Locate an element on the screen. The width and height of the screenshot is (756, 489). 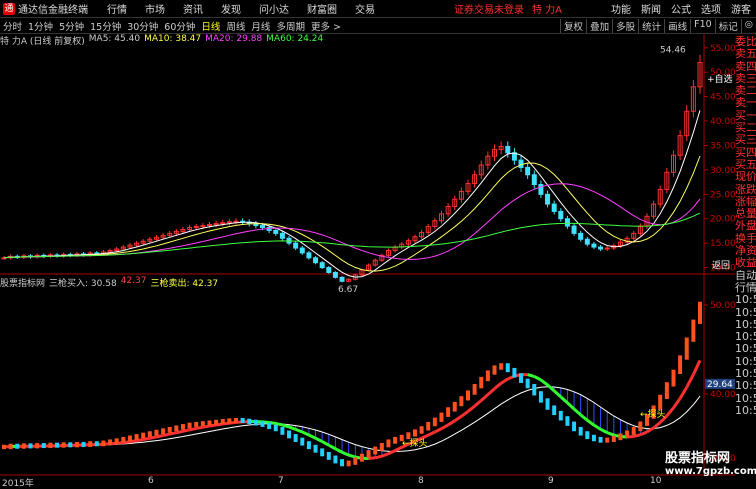
side-item: 涨幅 is located at coordinates (745, 202).